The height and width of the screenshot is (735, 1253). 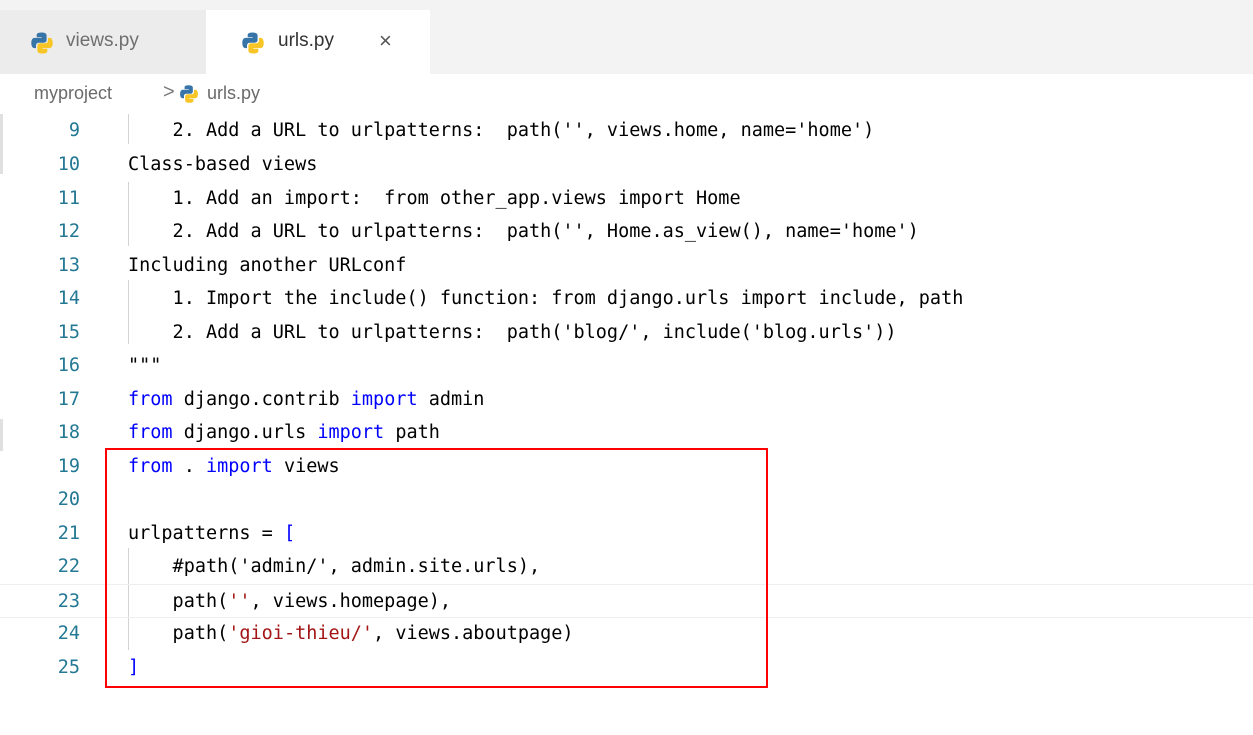 I want to click on line-text: from django.urls import path, so click(x=284, y=432).